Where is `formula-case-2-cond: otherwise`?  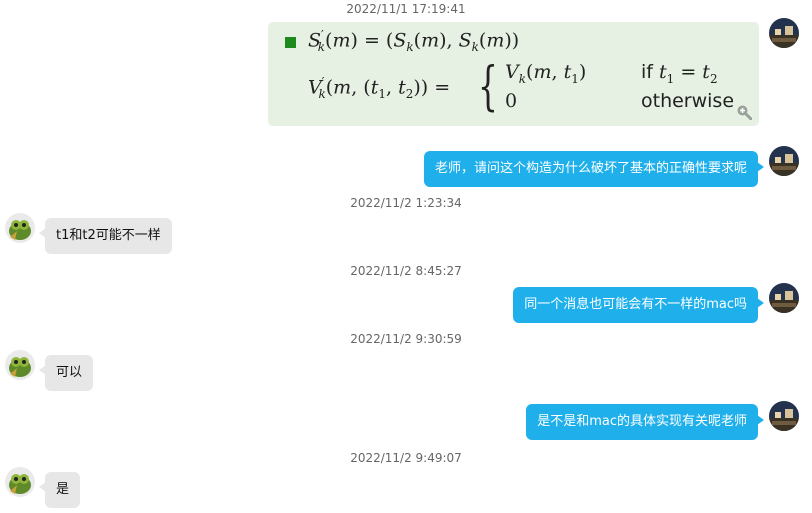
formula-case-2-cond: otherwise is located at coordinates (687, 101).